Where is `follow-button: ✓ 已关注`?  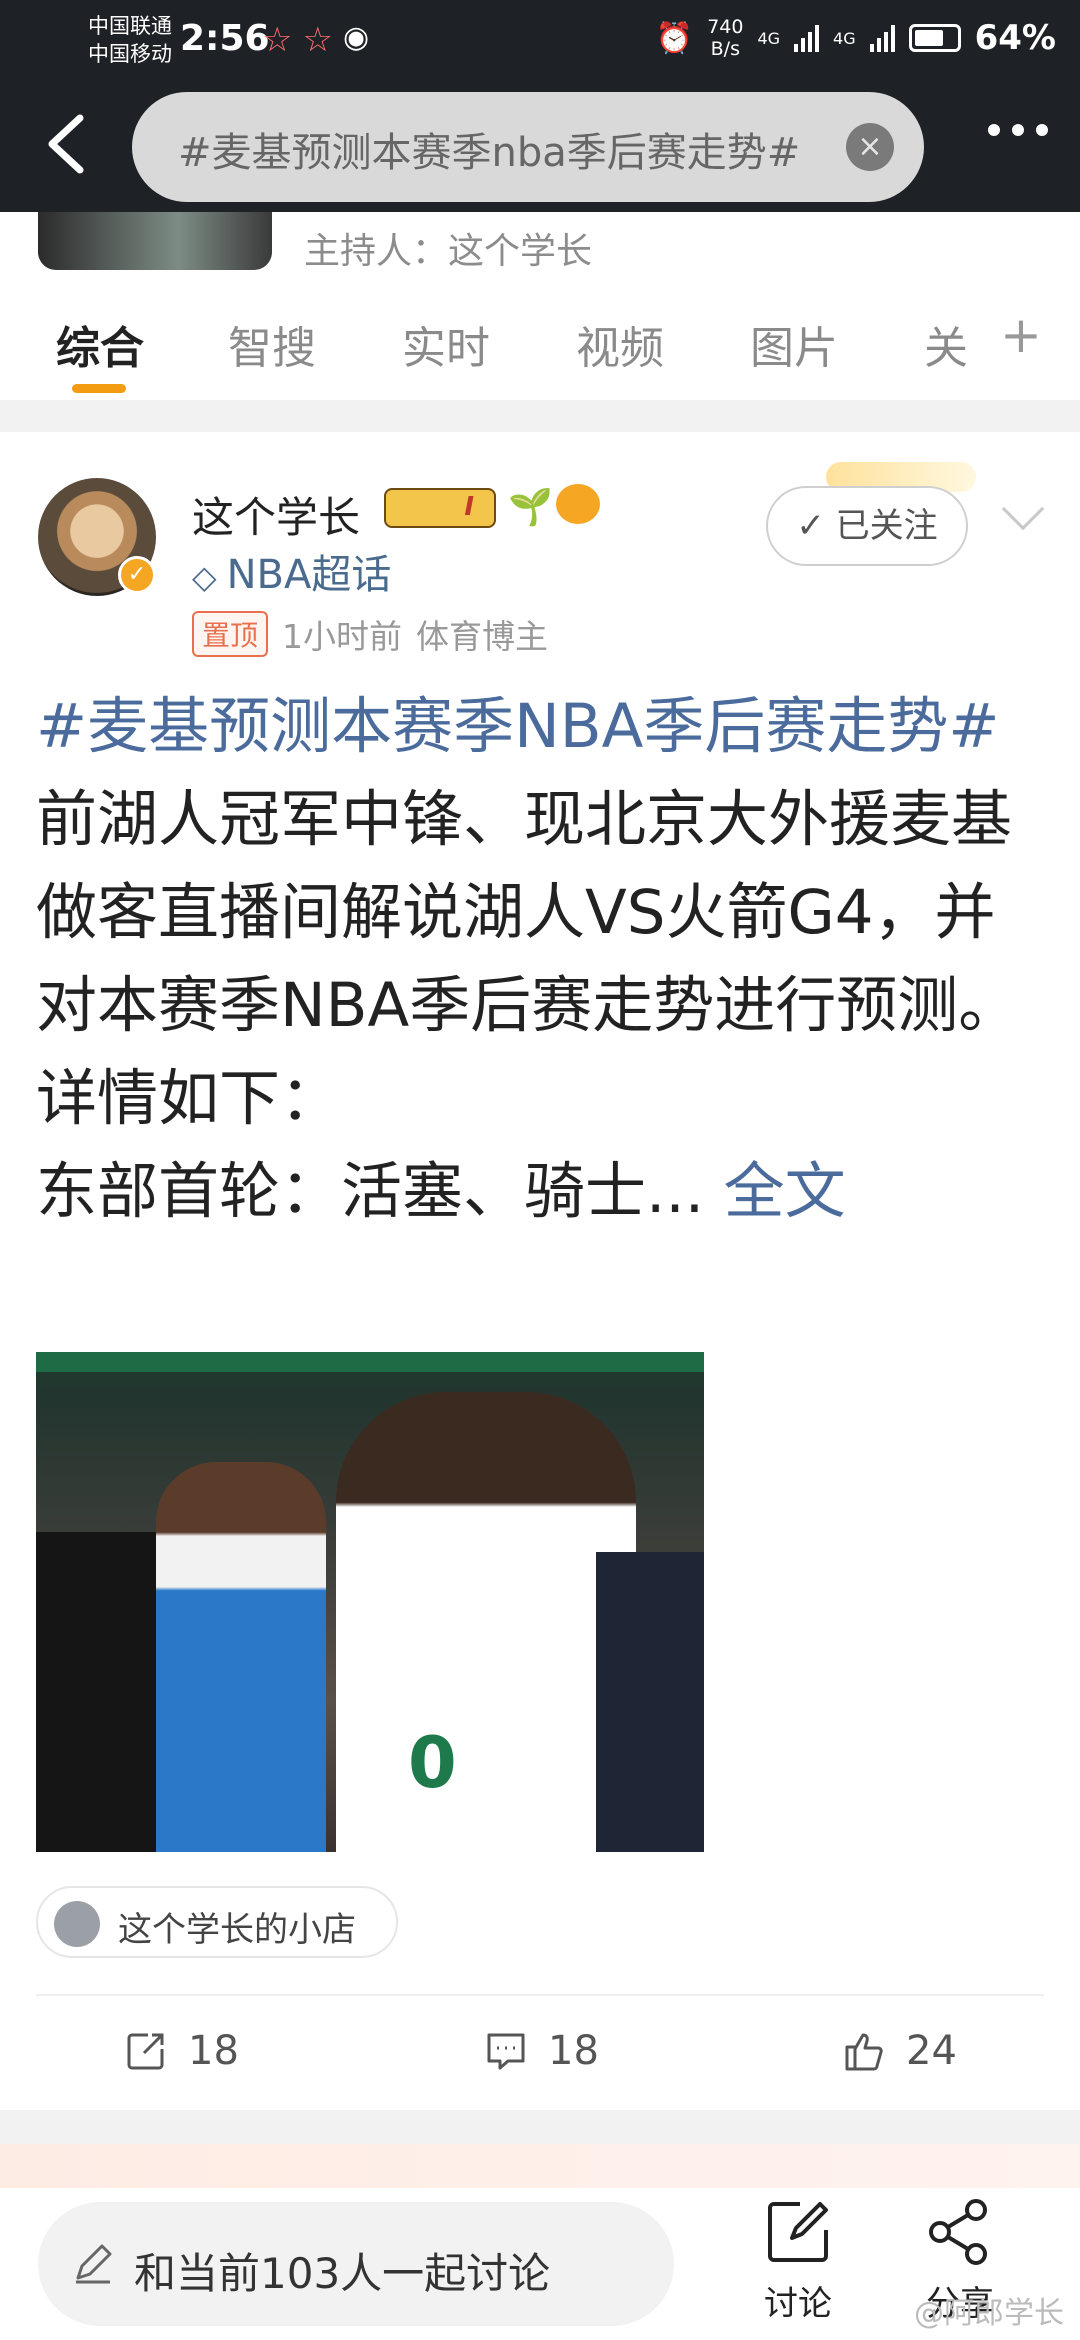 follow-button: ✓ 已关注 is located at coordinates (867, 526).